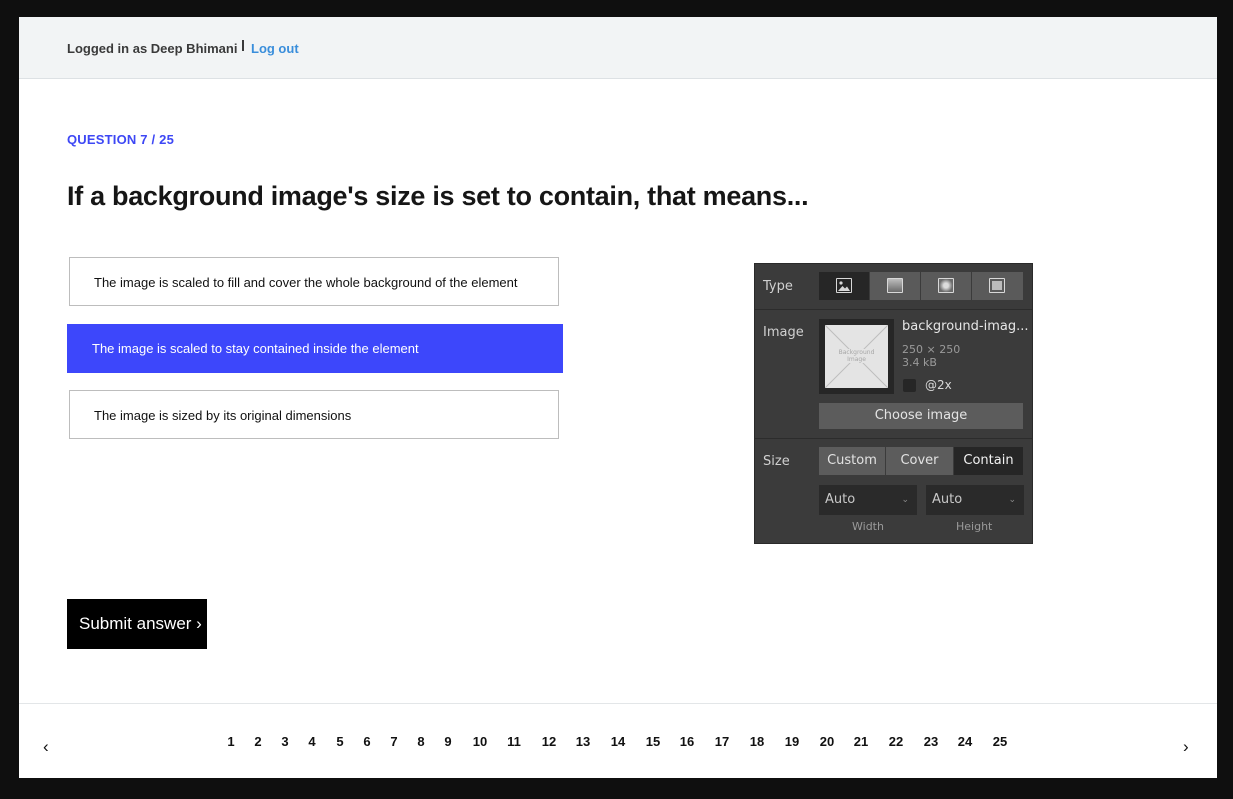 The image size is (1233, 799). I want to click on image-thumbnail: Background Image, so click(856, 356).